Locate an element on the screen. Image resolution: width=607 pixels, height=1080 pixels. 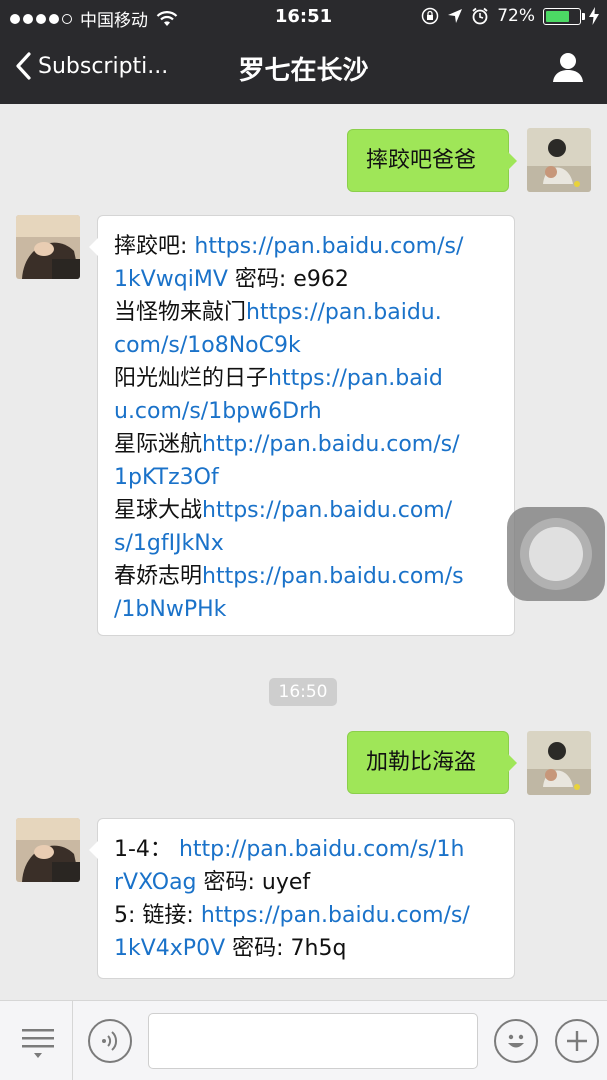
share-link: 1kVwqiMV is located at coordinates (171, 279).